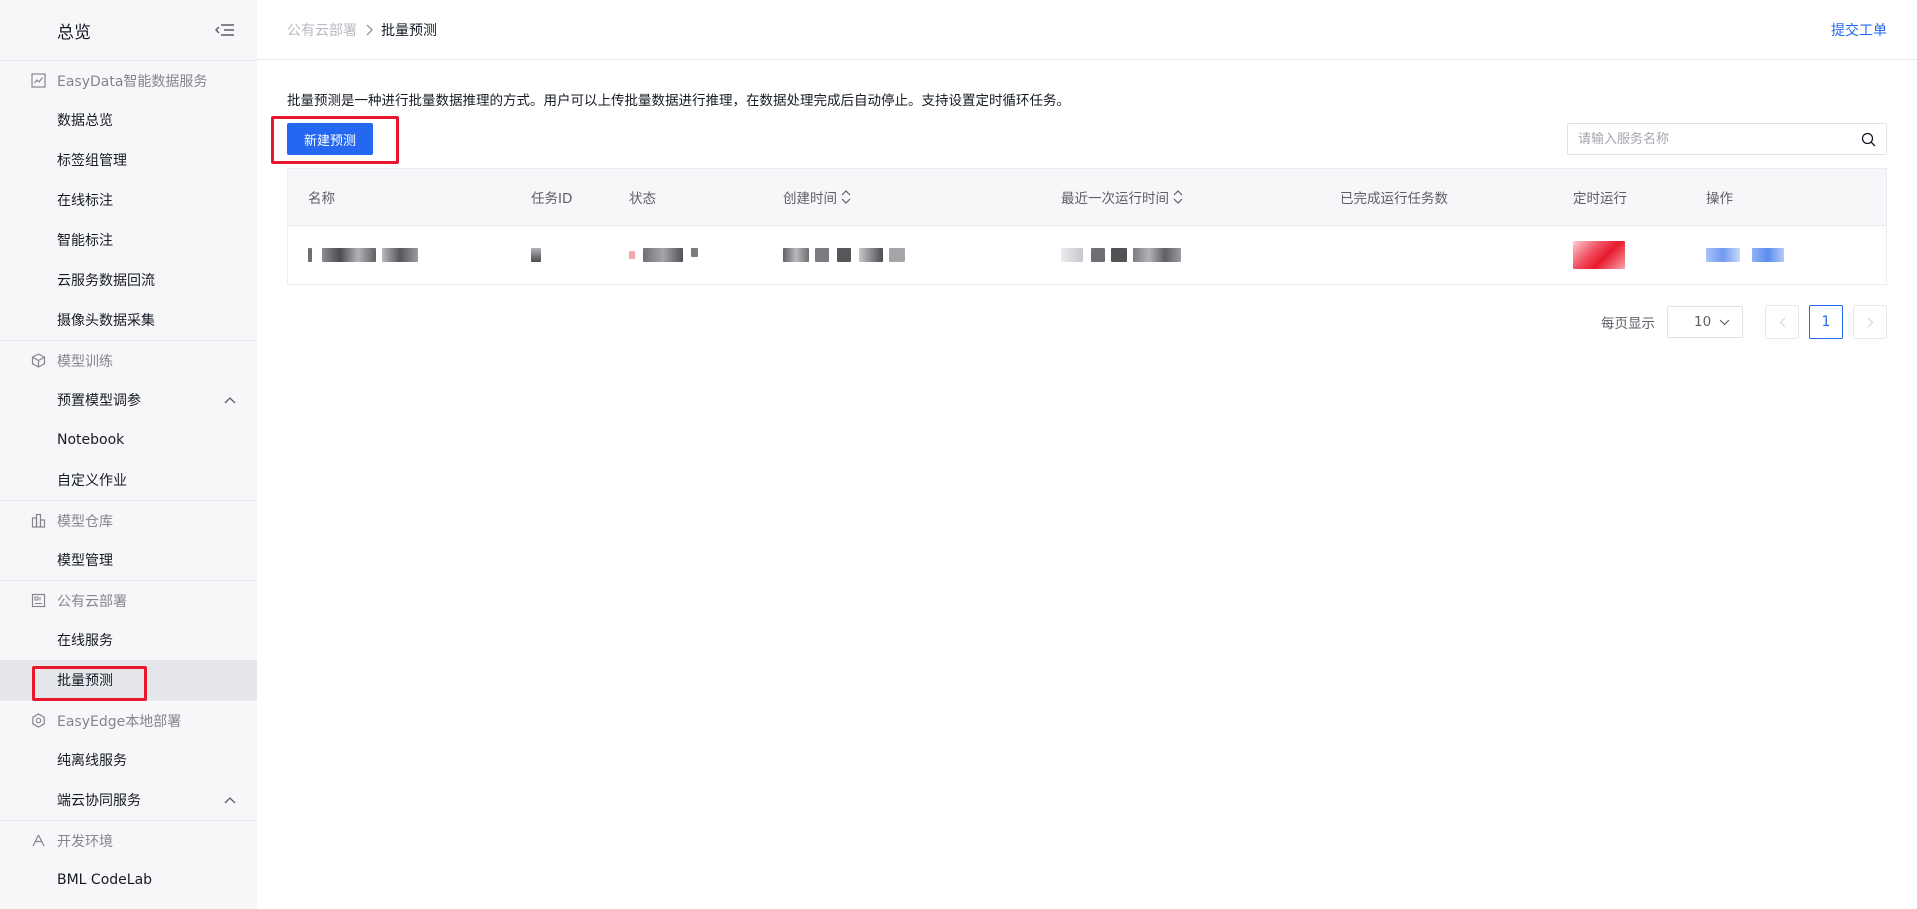 This screenshot has height=909, width=1917. What do you see at coordinates (409, 255) in the screenshot?
I see `cell-name-redacted` at bounding box center [409, 255].